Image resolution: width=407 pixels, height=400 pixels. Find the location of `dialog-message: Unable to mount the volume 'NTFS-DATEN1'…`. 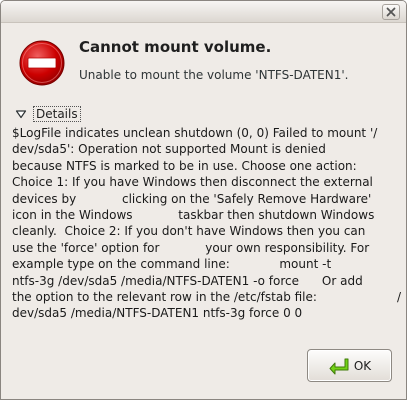

dialog-message: Unable to mount the volume 'NTFS-DATEN1'… is located at coordinates (214, 75).